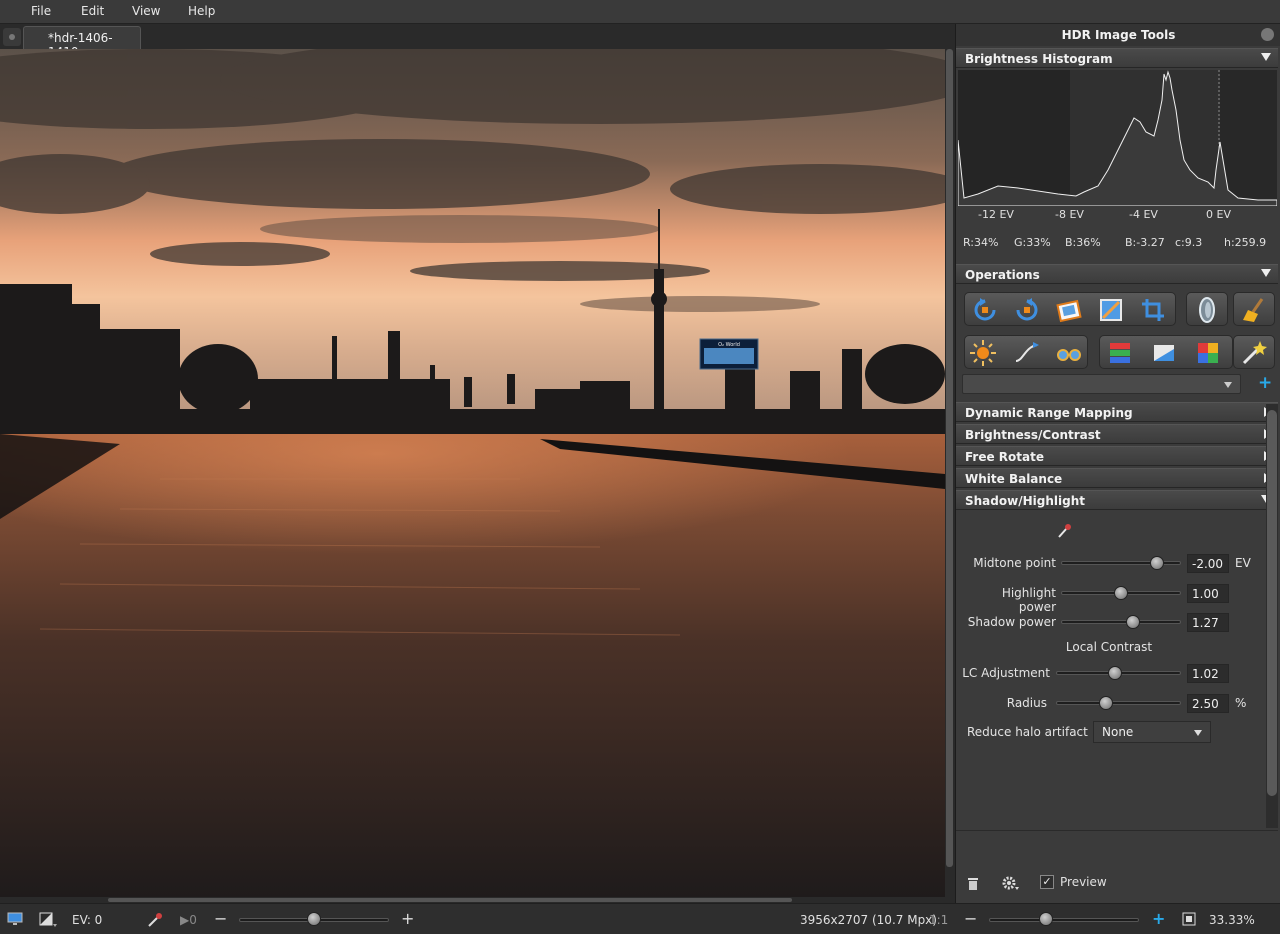 The width and height of the screenshot is (1280, 934). What do you see at coordinates (1109, 647) in the screenshot?
I see `local-contrast-heading: Local Contrast` at bounding box center [1109, 647].